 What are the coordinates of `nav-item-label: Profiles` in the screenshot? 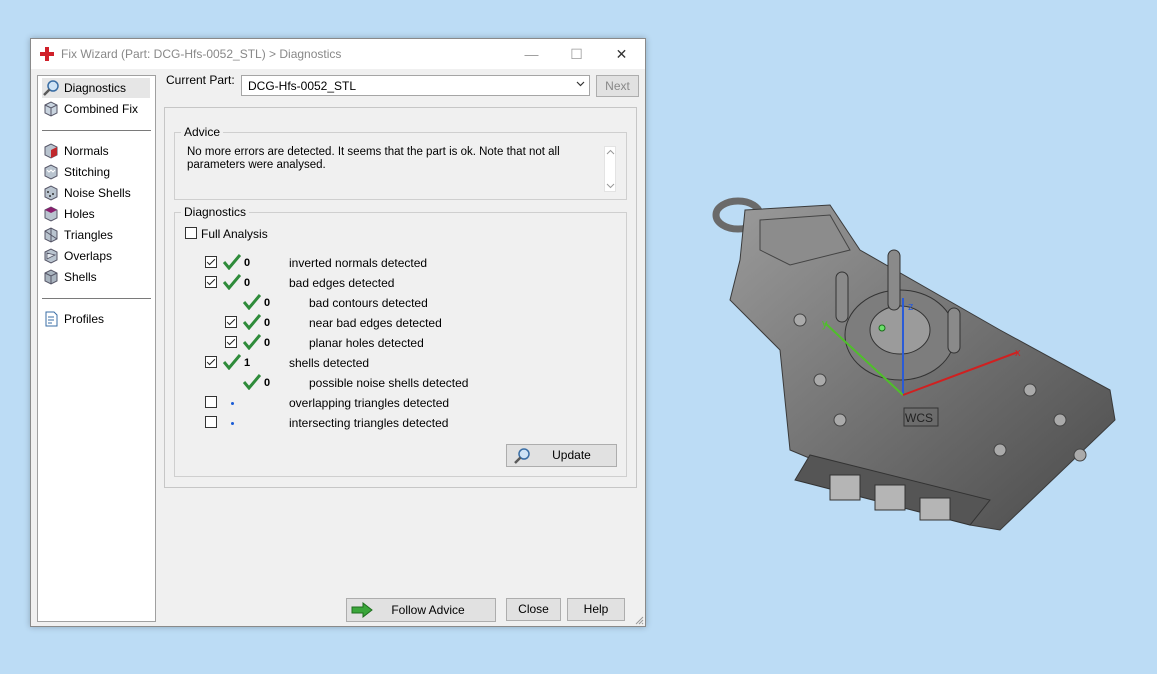 It's located at (84, 319).